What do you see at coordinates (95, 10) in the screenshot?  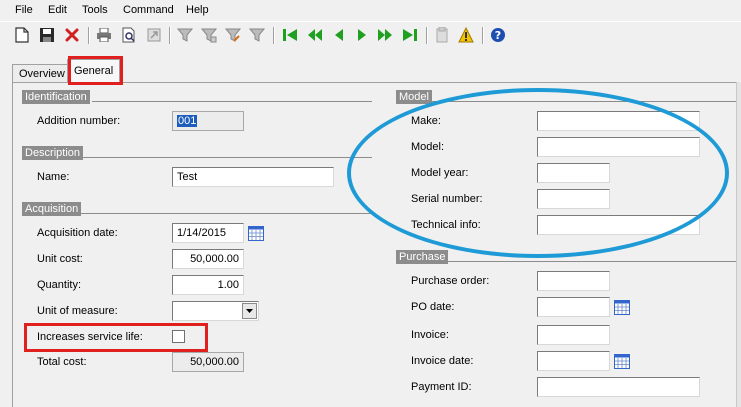 I see `menu-tools: Tools` at bounding box center [95, 10].